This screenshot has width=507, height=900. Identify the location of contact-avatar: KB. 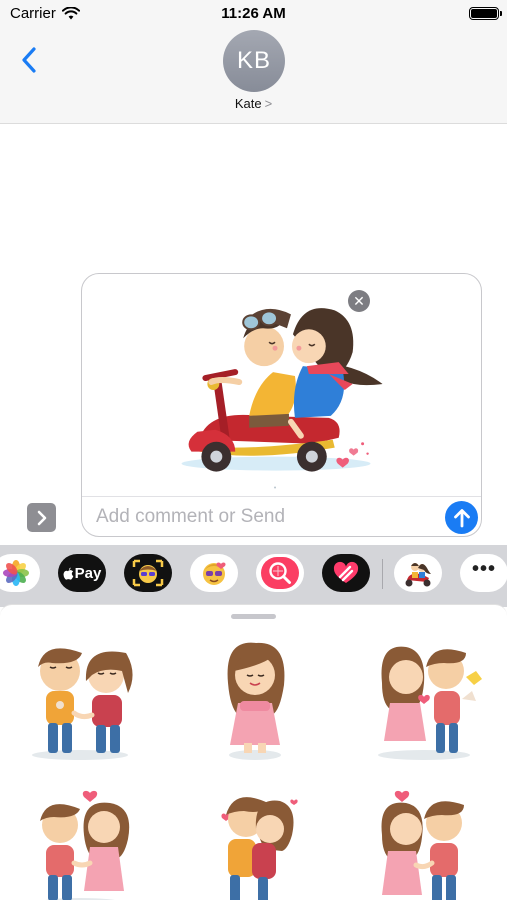
(254, 61).